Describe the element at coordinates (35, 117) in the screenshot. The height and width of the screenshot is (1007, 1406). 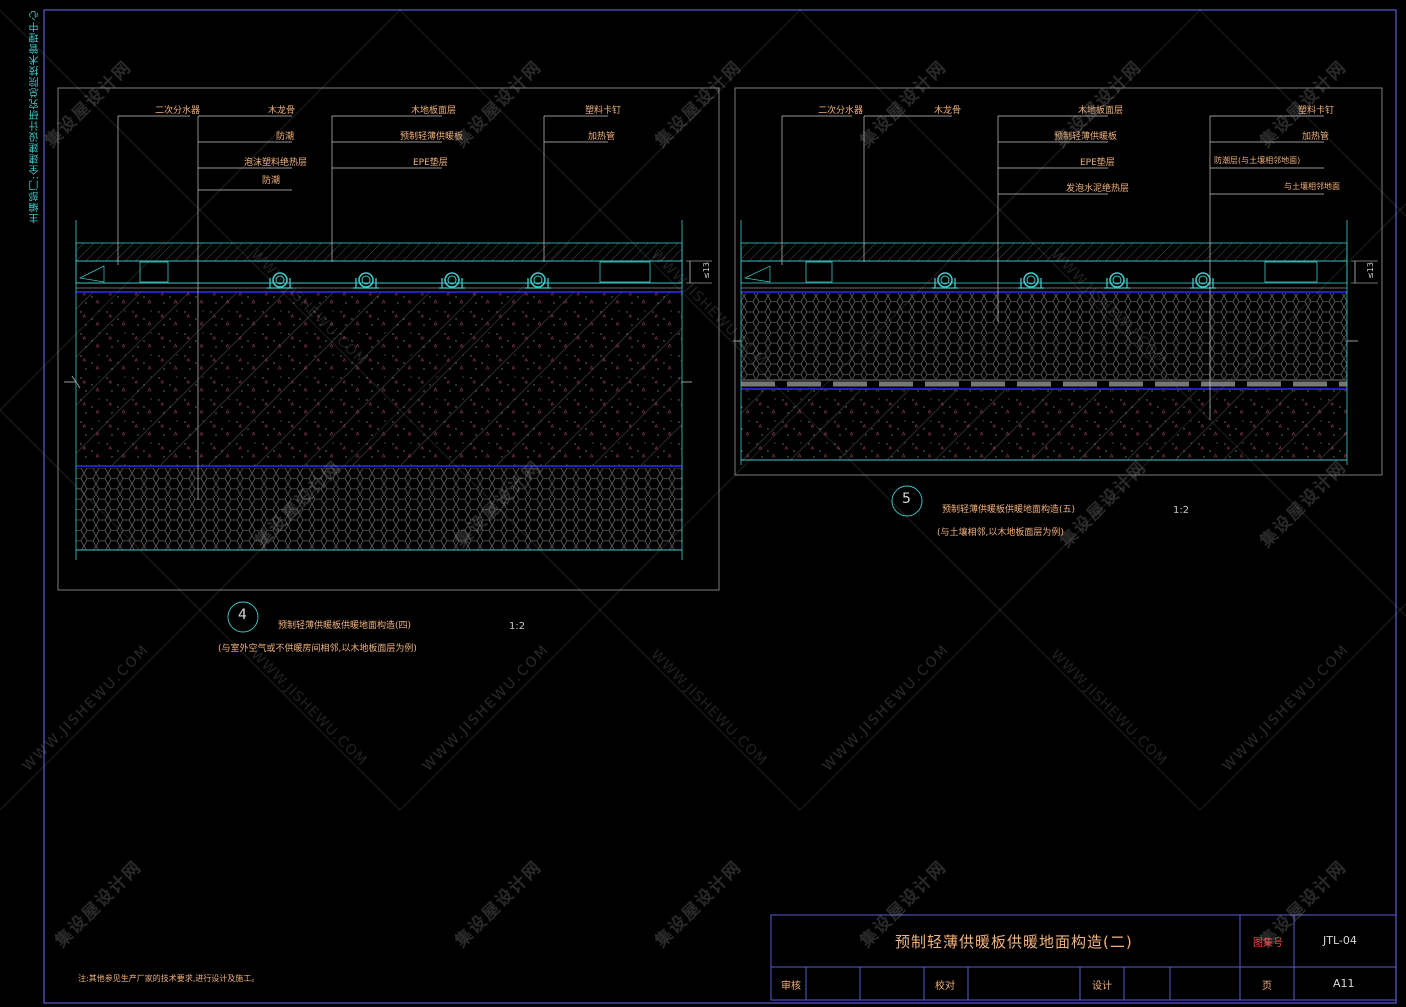
I see `side-department-note: 主编部门:全建建设计研究总院技术管理中心` at that location.